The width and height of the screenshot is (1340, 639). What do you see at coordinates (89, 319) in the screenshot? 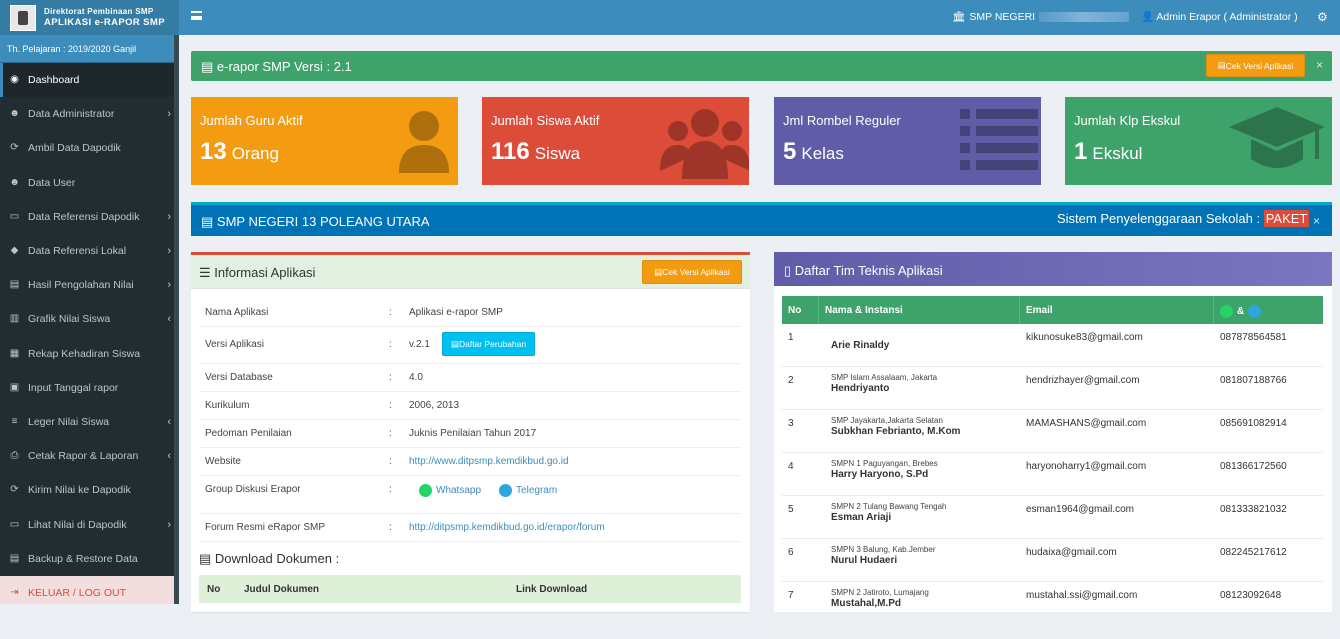
I see `sidebar-item-grafik-nilai-siswa: ▥ Grafik Nilai Siswa ‹` at bounding box center [89, 319].